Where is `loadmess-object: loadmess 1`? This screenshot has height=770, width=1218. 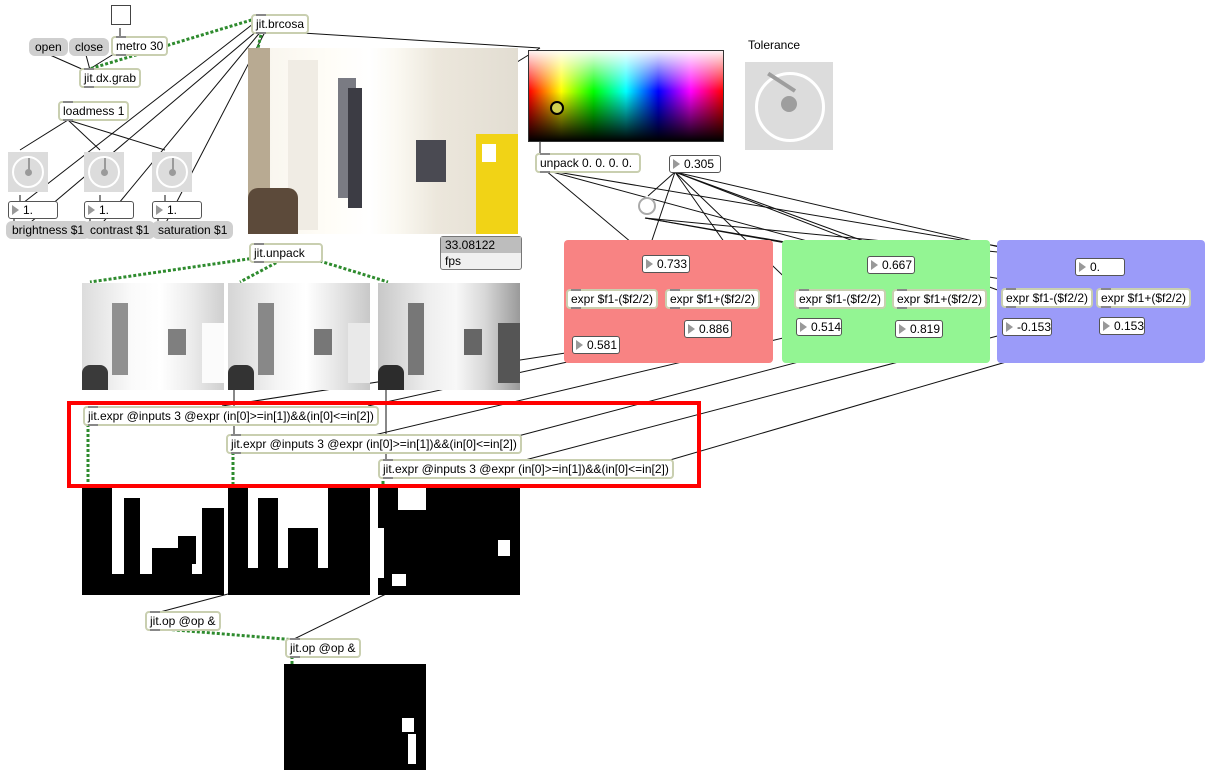 loadmess-object: loadmess 1 is located at coordinates (94, 111).